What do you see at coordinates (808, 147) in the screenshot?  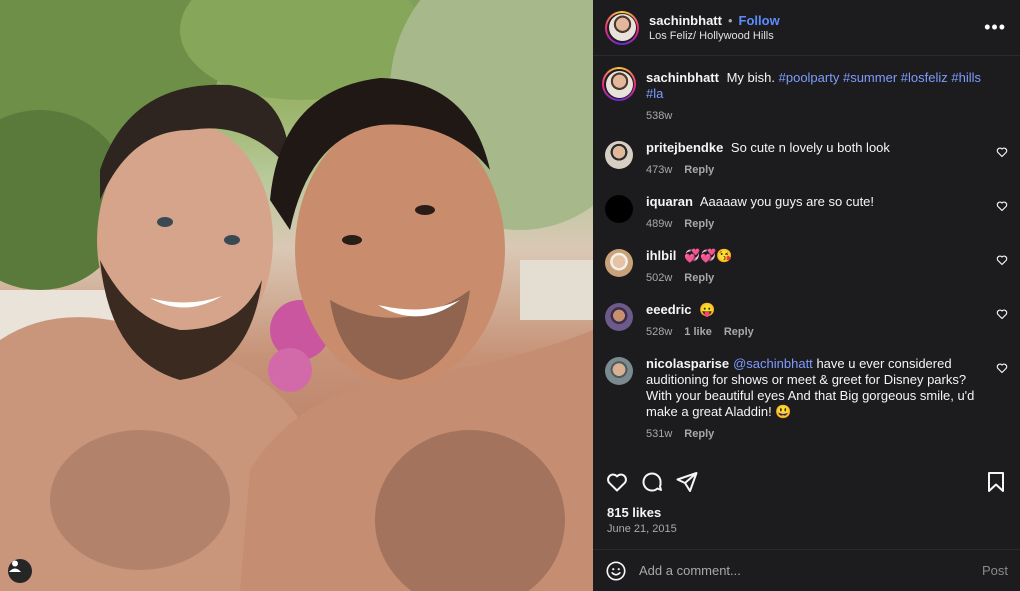 I see `comment-text: So cute n lovely u both look` at bounding box center [808, 147].